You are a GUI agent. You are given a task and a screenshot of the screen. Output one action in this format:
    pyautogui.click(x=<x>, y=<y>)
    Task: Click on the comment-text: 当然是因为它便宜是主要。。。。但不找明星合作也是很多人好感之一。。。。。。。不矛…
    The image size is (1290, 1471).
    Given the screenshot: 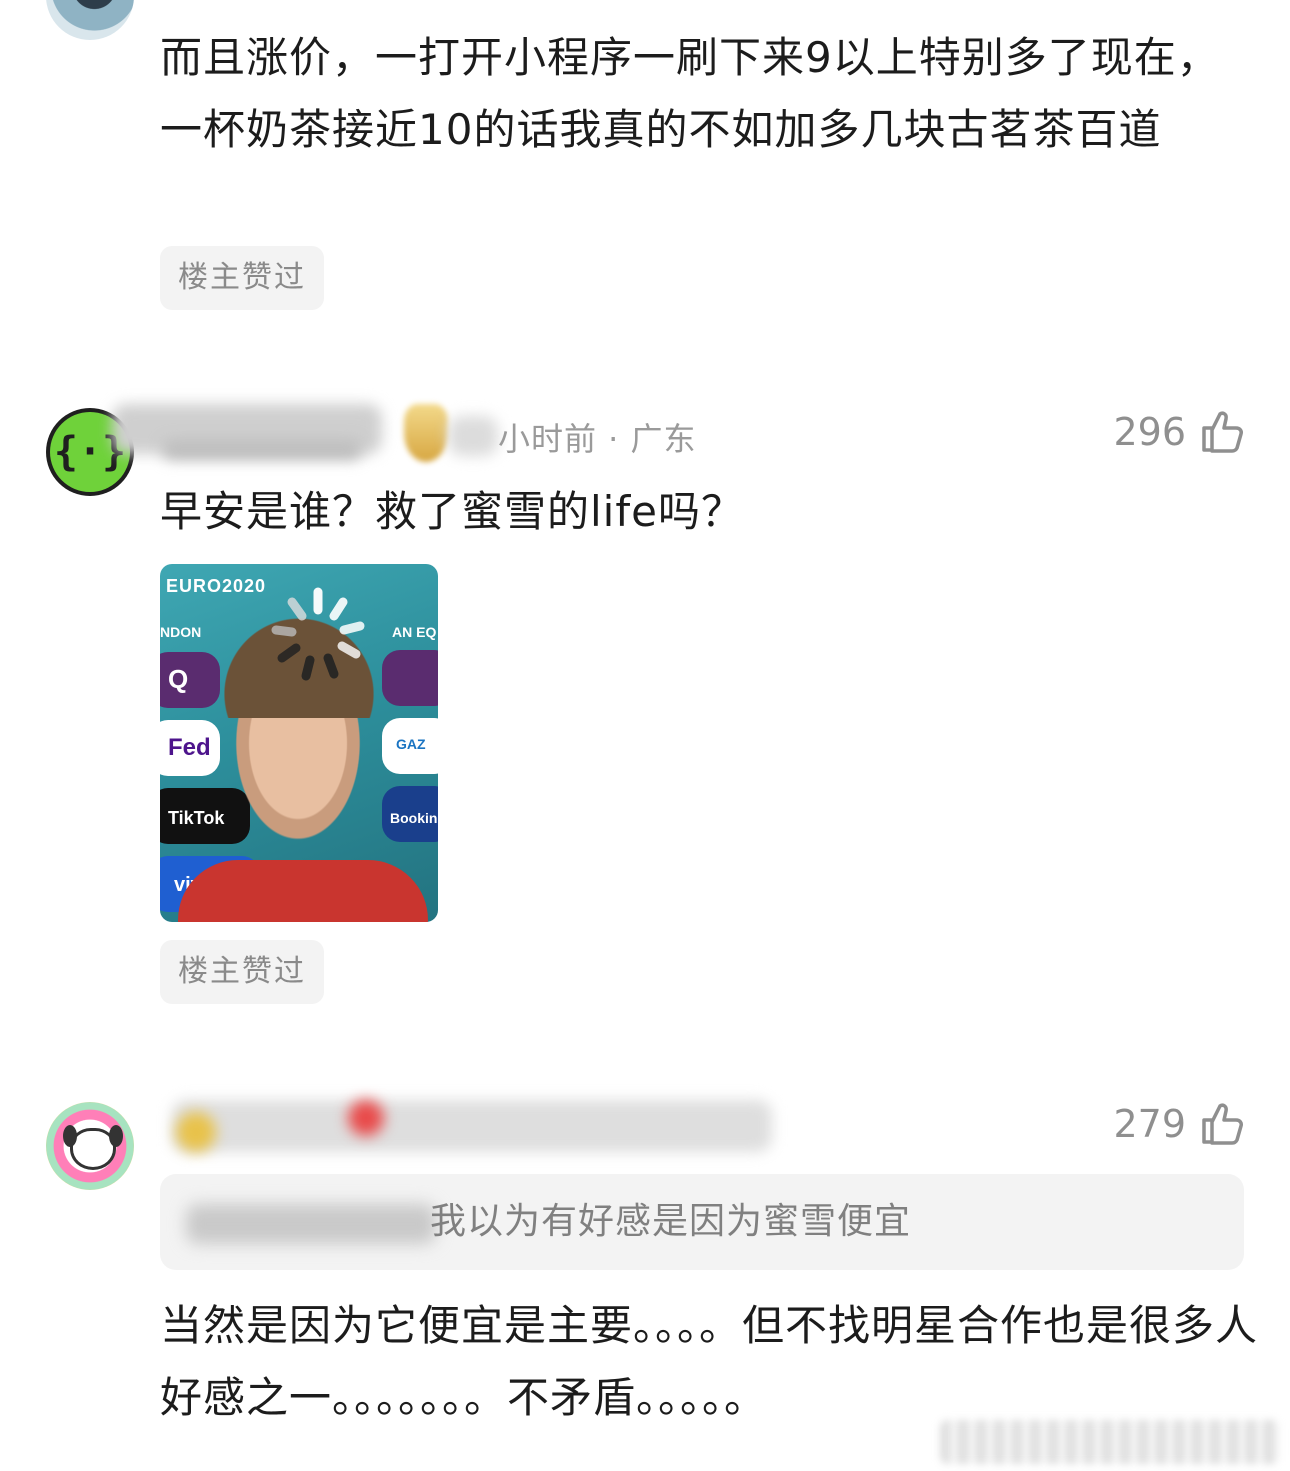 What is the action you would take?
    pyautogui.click(x=709, y=1361)
    